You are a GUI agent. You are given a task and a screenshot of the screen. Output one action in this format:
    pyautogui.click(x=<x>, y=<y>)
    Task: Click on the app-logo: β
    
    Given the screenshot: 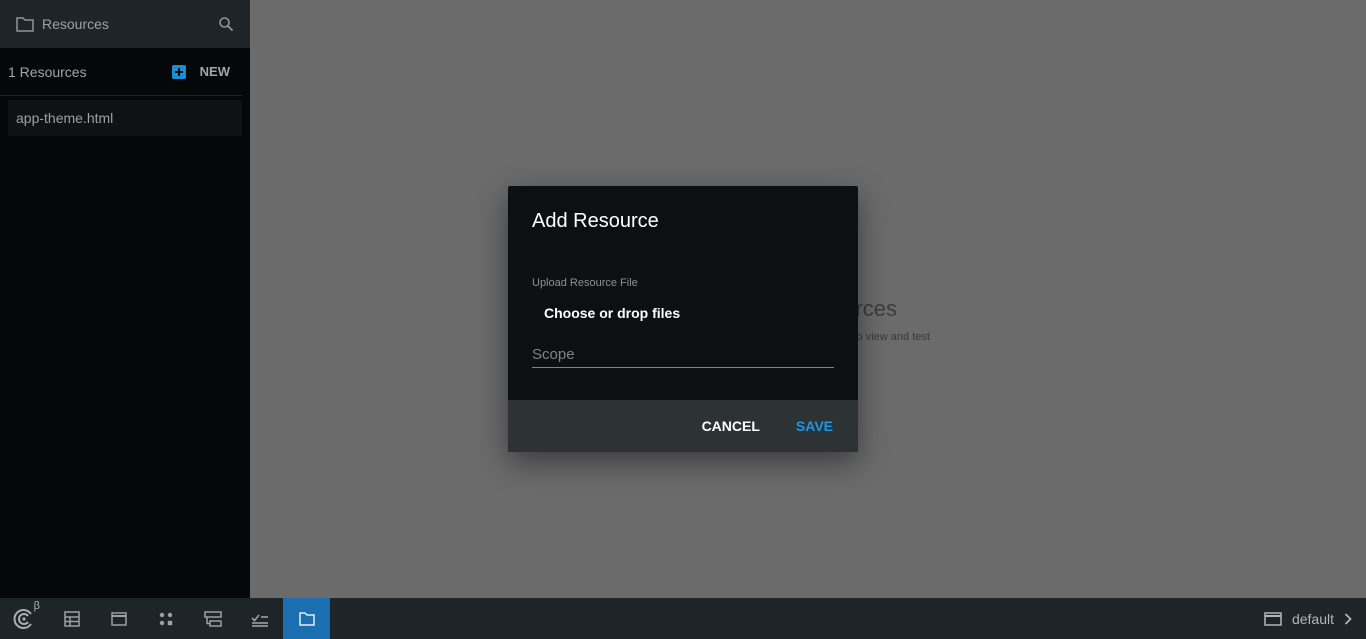 What is the action you would take?
    pyautogui.click(x=24, y=618)
    